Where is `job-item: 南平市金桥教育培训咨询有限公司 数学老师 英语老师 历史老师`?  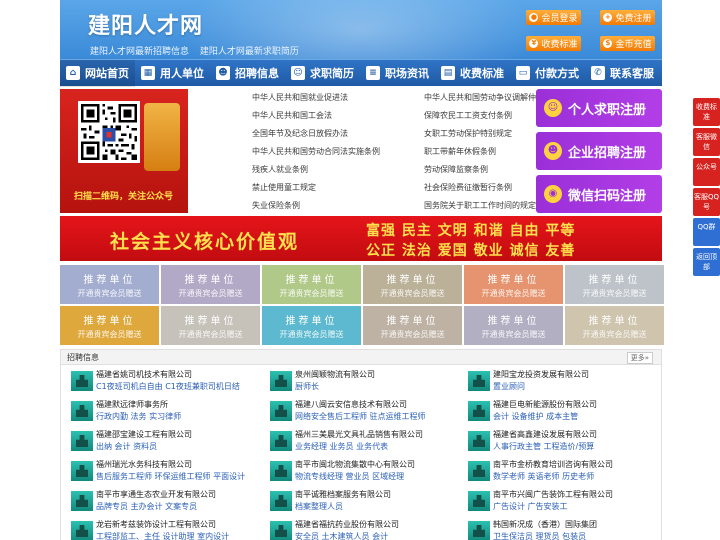
job-item: 南平市金桥教育培训咨询有限公司 数学老师 英语老师 历史老师 is located at coordinates (560, 470).